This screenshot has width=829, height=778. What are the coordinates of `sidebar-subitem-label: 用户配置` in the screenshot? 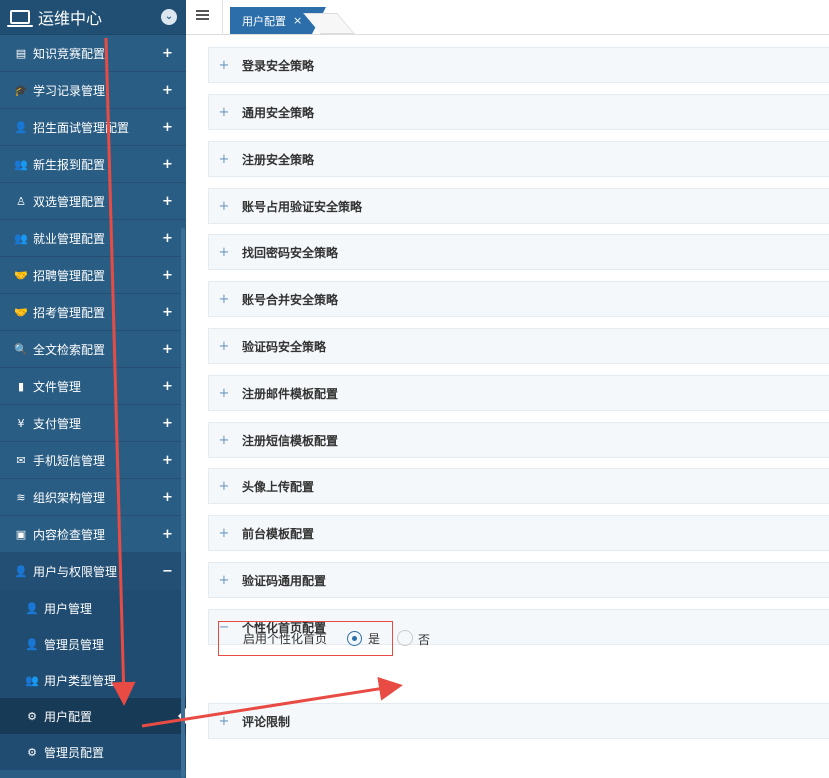 It's located at (68, 716).